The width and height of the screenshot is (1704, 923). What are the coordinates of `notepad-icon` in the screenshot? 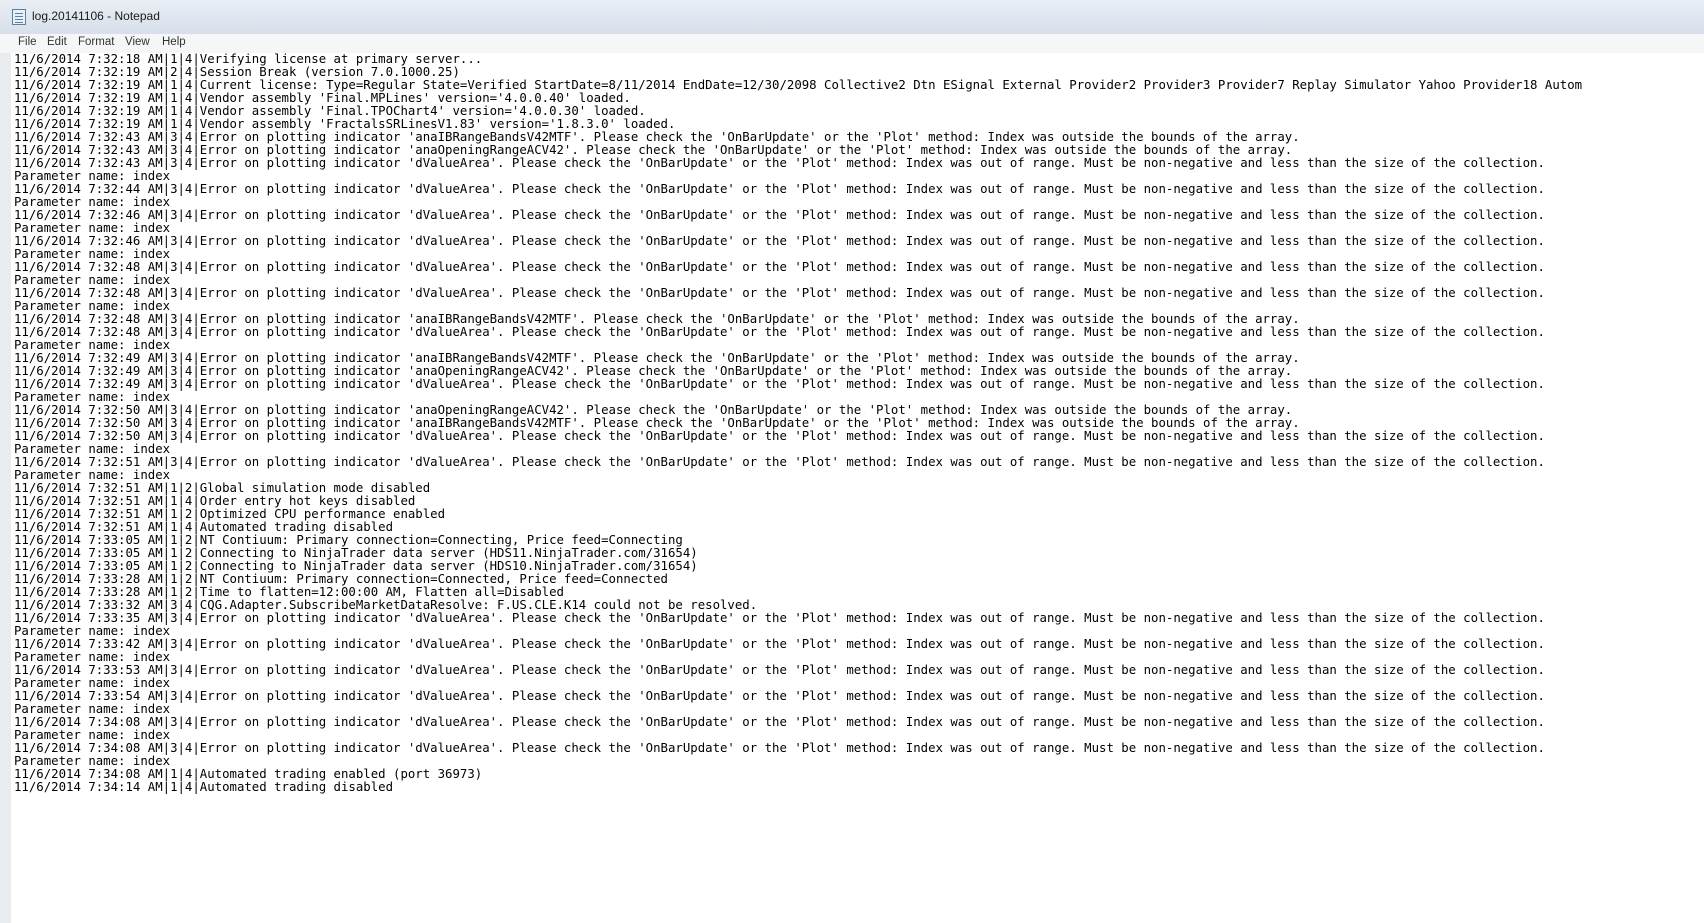 It's located at (19, 17).